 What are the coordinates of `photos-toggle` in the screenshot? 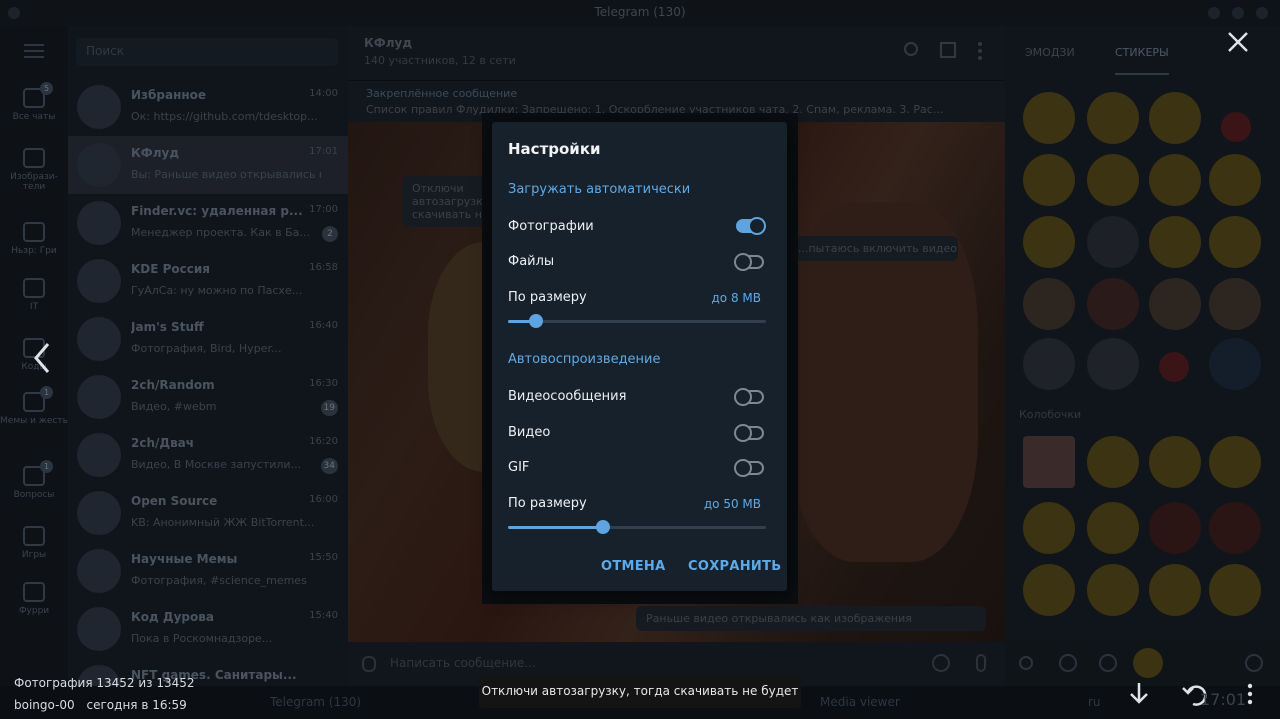 It's located at (751, 226).